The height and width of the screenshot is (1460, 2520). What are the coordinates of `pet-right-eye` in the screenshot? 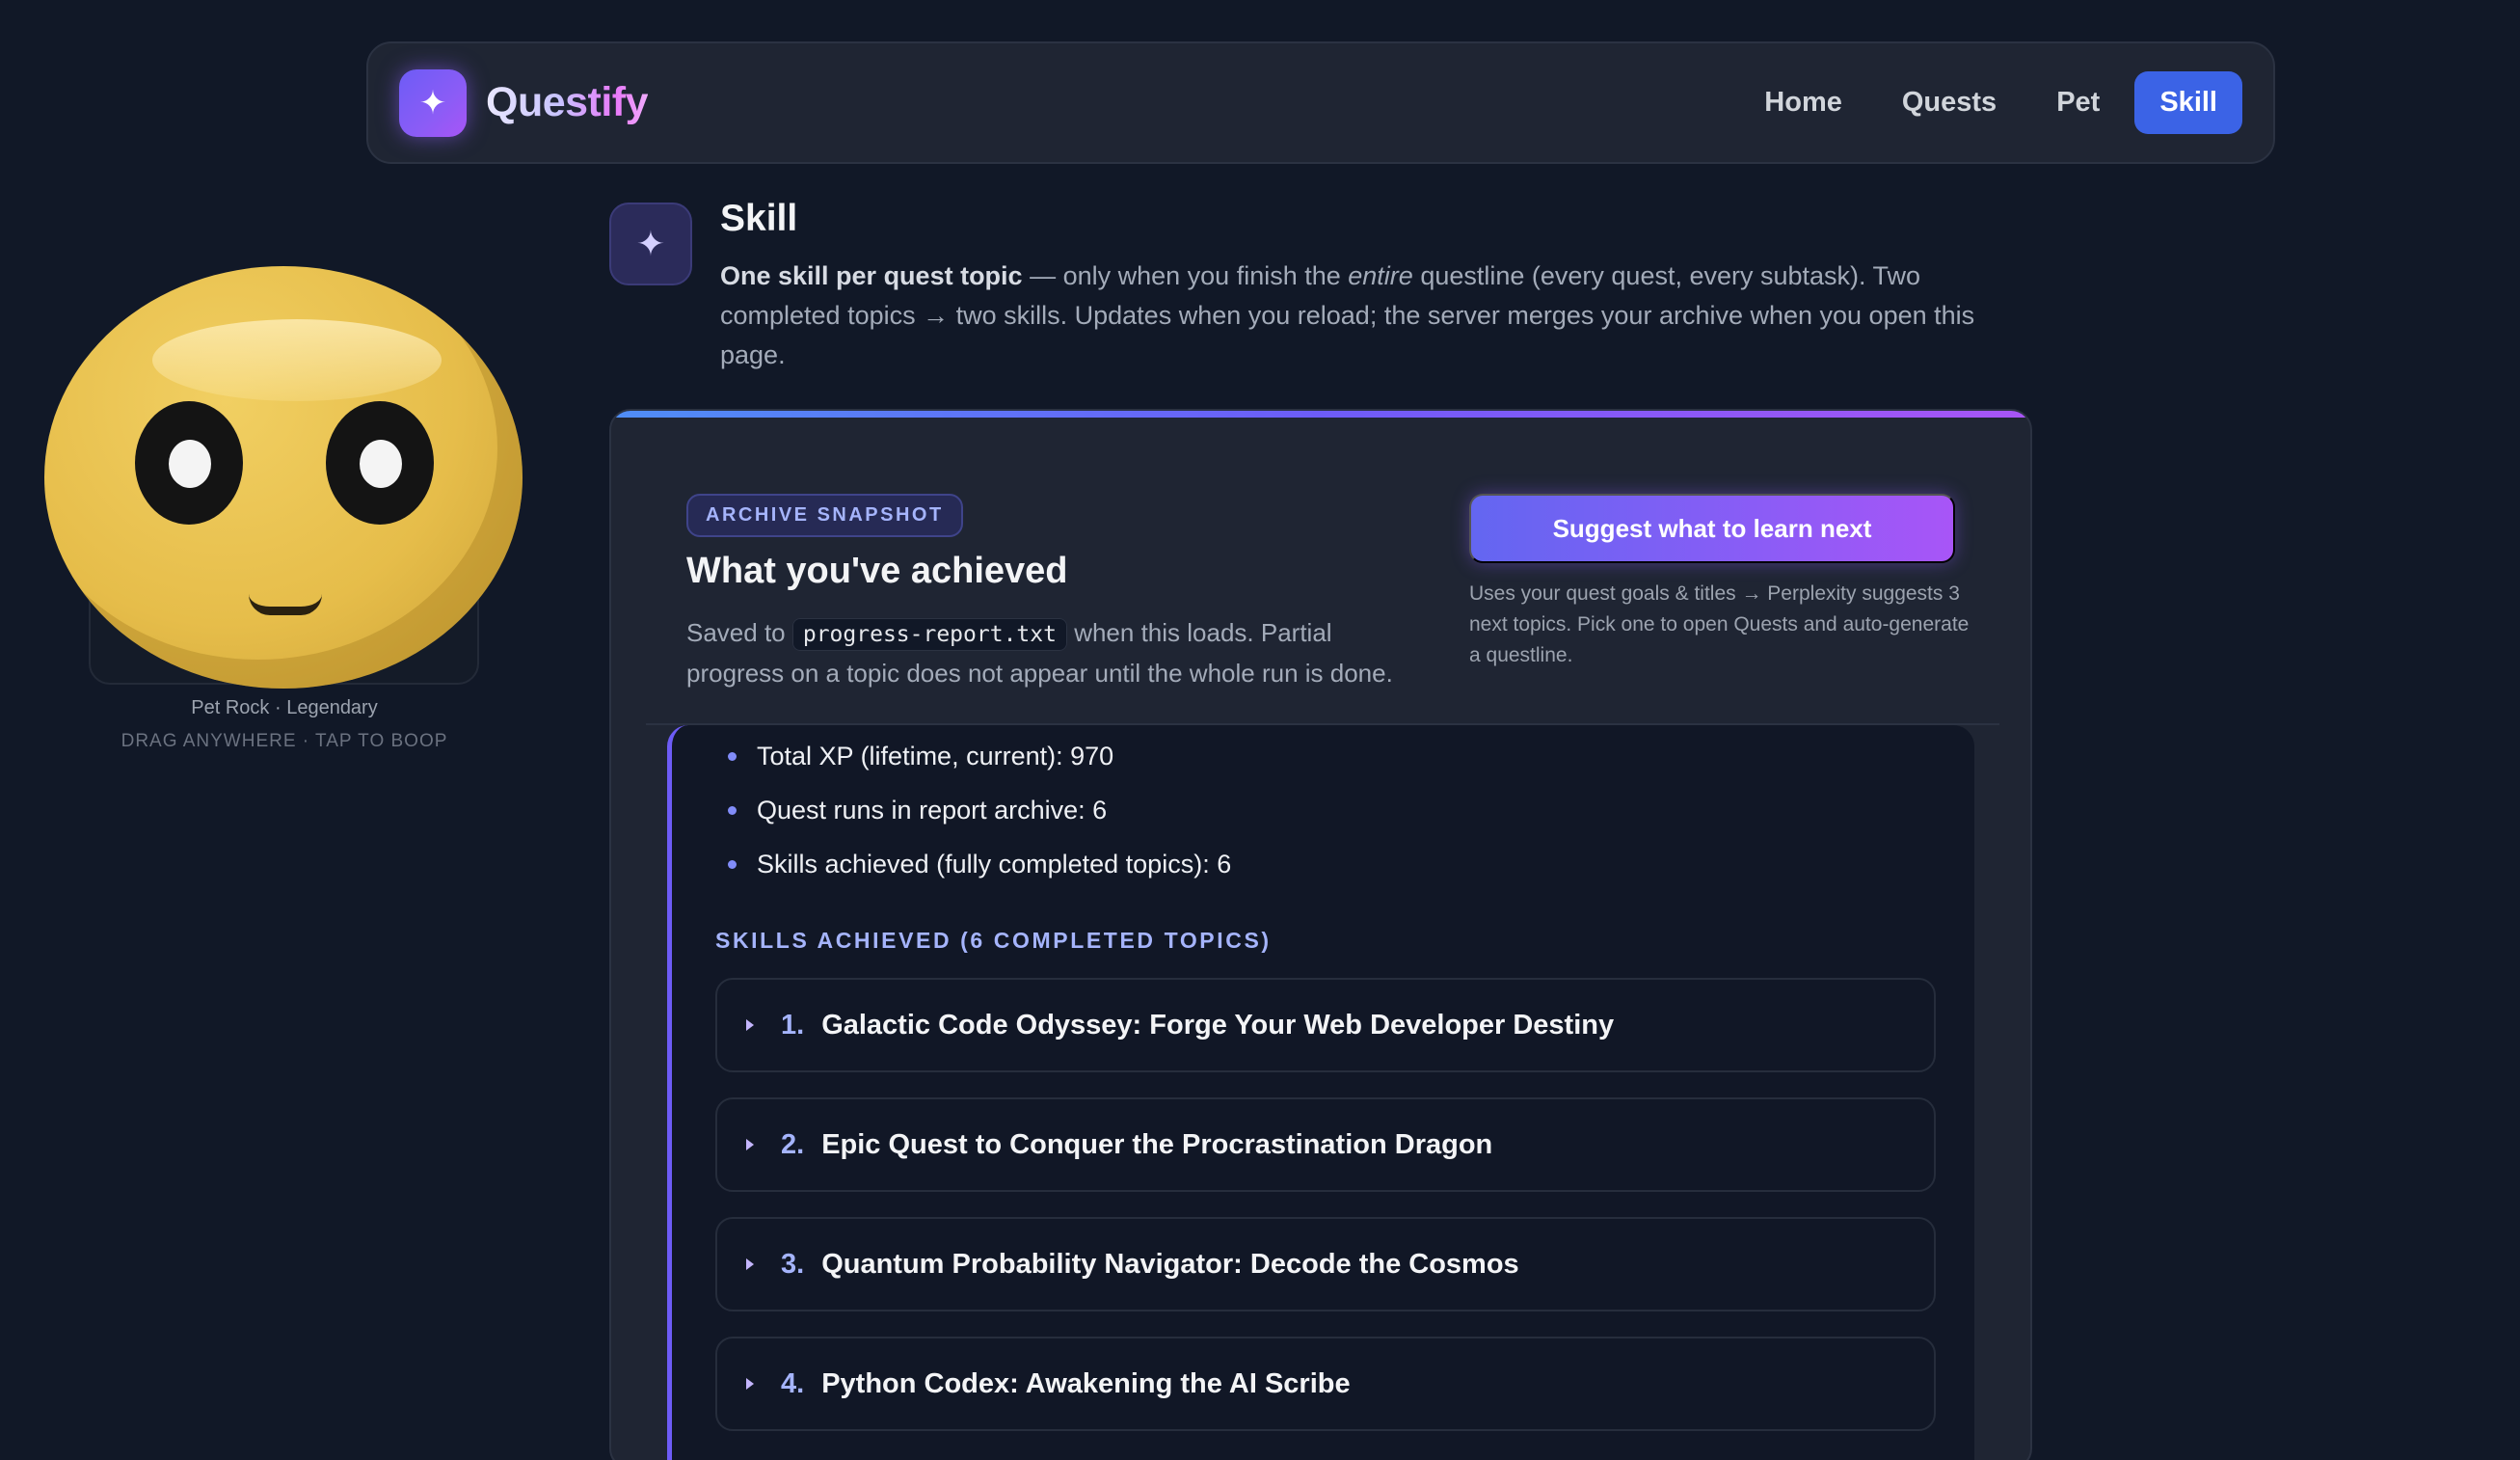 It's located at (380, 463).